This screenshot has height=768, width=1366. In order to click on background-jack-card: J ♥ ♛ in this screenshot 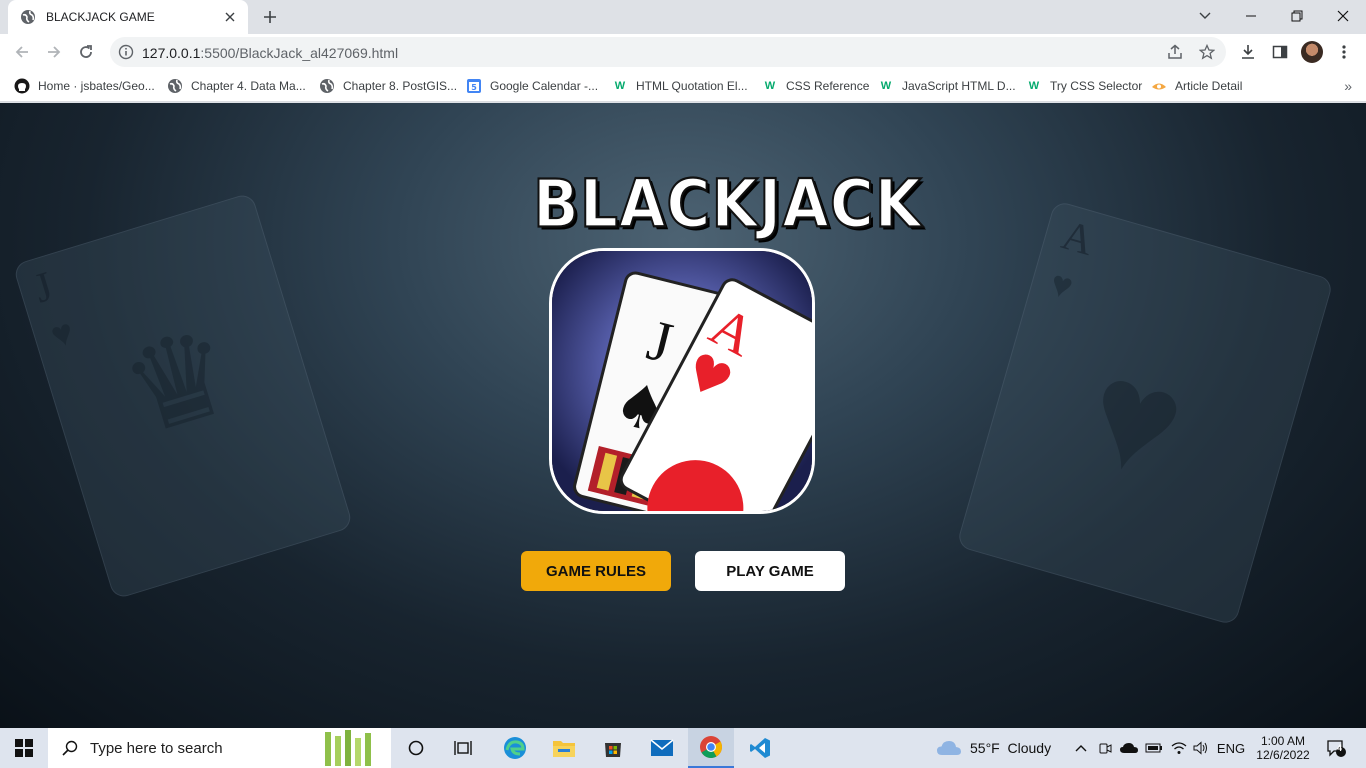, I will do `click(183, 396)`.